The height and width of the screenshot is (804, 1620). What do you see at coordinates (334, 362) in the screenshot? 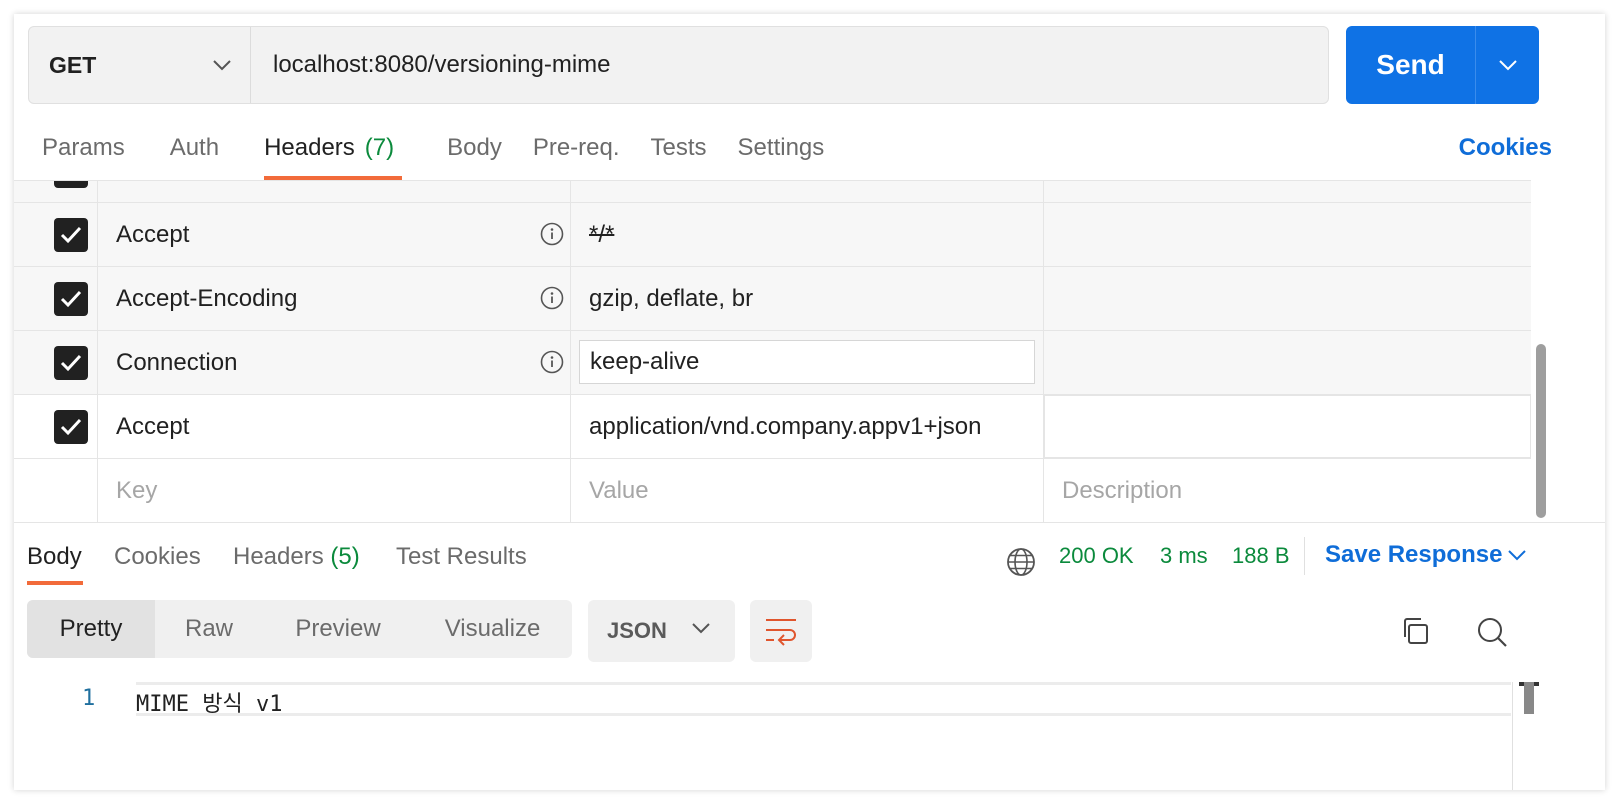
I see `key-cell: Connection` at bounding box center [334, 362].